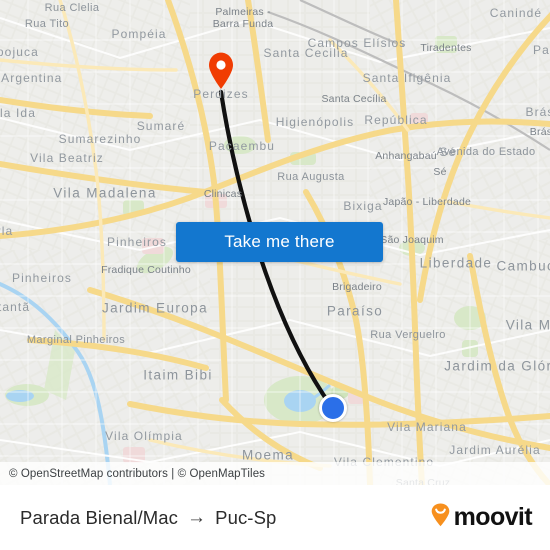  What do you see at coordinates (333, 408) in the screenshot?
I see `origin-dot` at bounding box center [333, 408].